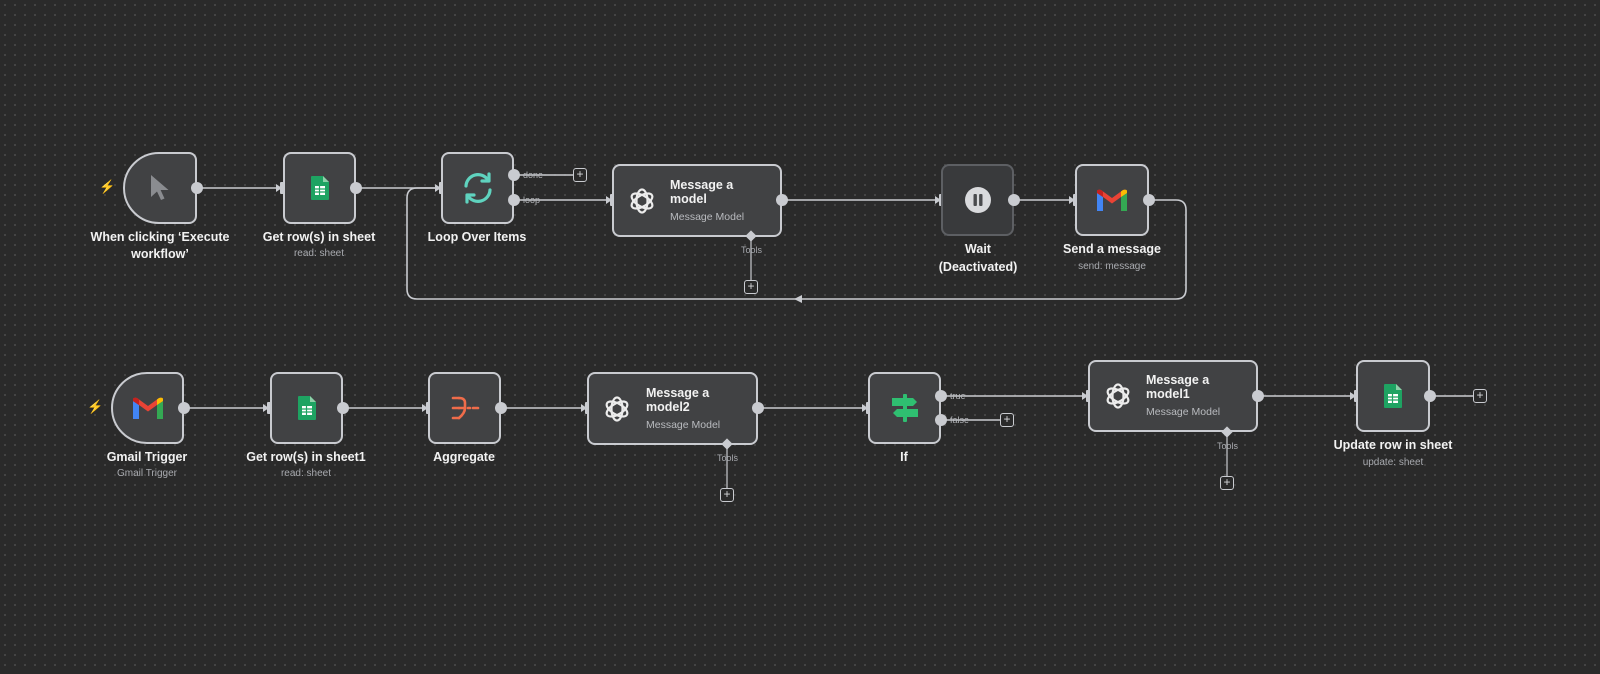  Describe the element at coordinates (702, 192) in the screenshot. I see `node-title: Message a model` at that location.